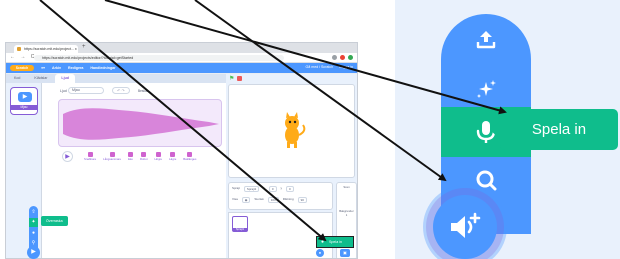 The image size is (620, 259). Describe the element at coordinates (273, 200) in the screenshot. I see `size-input: 100` at that location.